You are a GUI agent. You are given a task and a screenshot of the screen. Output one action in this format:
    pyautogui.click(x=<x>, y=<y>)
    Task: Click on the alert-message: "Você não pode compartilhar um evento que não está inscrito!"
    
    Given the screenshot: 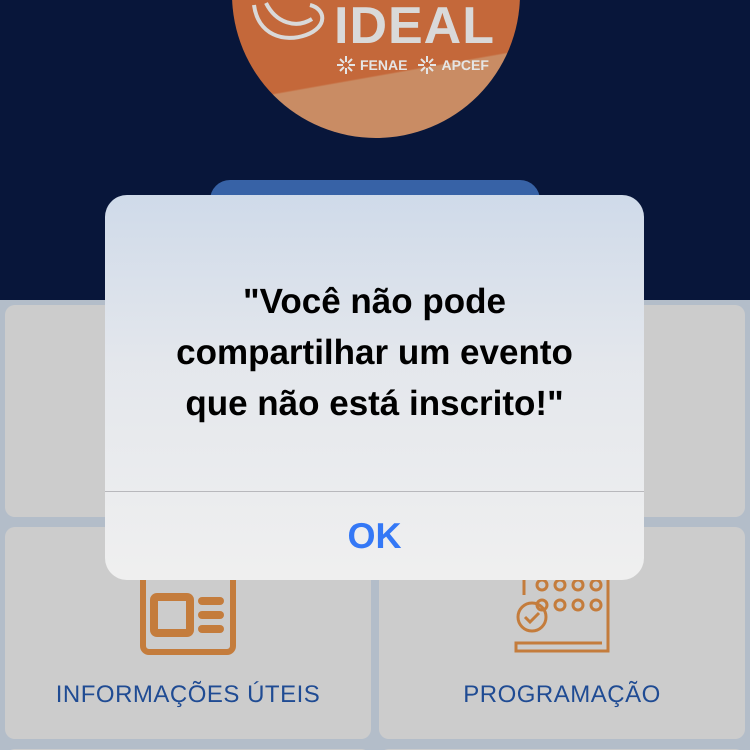 What is the action you would take?
    pyautogui.click(x=374, y=352)
    